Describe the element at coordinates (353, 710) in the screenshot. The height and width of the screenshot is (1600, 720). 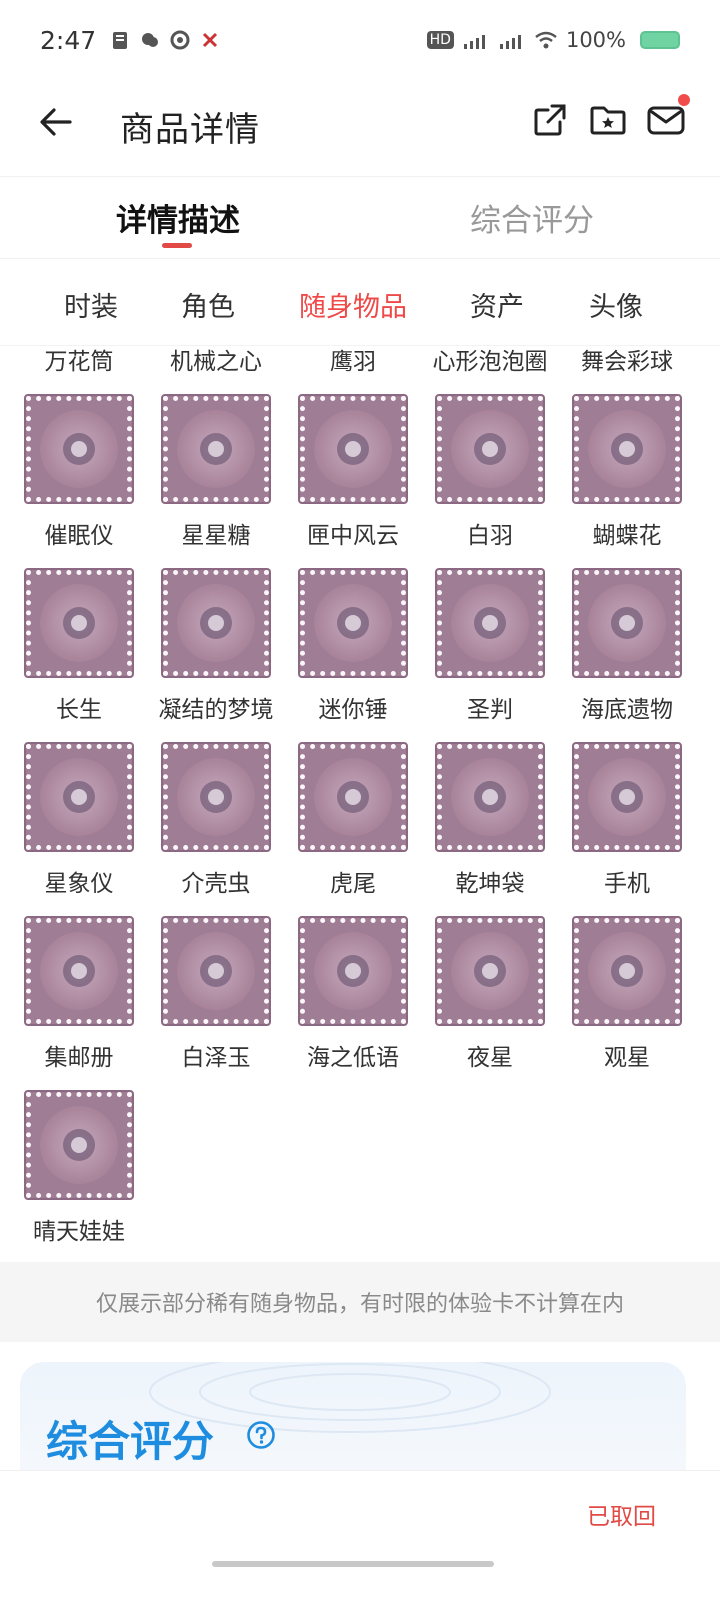
I see `item-label: 迷你锤` at that location.